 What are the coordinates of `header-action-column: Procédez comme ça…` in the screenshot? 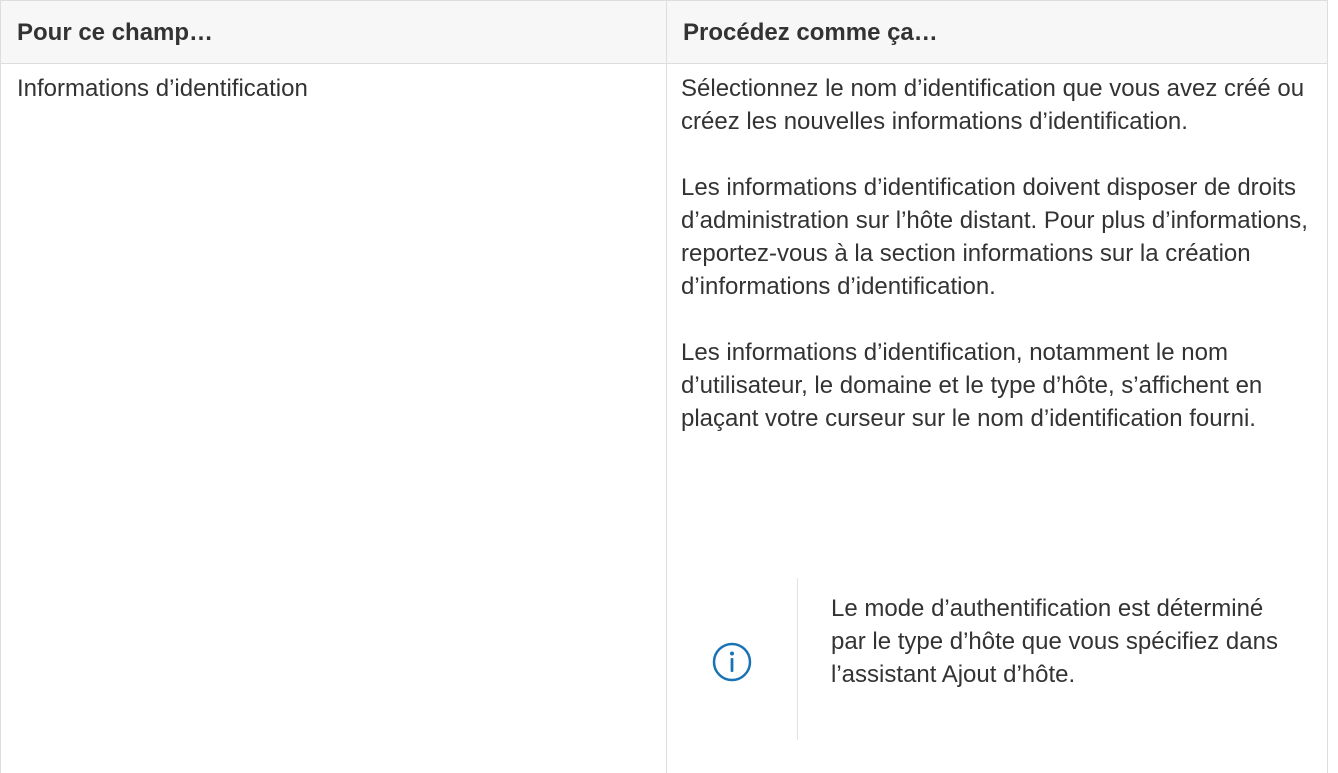 It's located at (810, 32).